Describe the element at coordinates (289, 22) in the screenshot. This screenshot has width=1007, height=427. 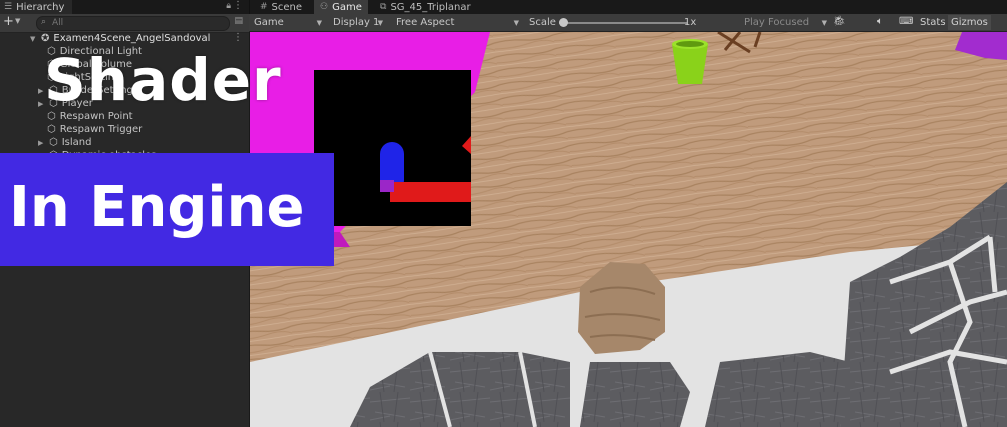
I see `display-mode-dropdown: Game ▼` at that location.